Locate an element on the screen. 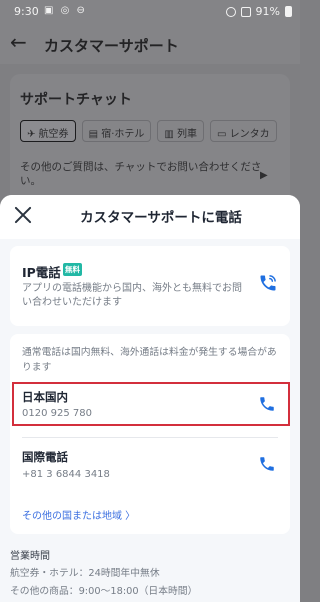  page-title: カスタマーサポート is located at coordinates (111, 46).